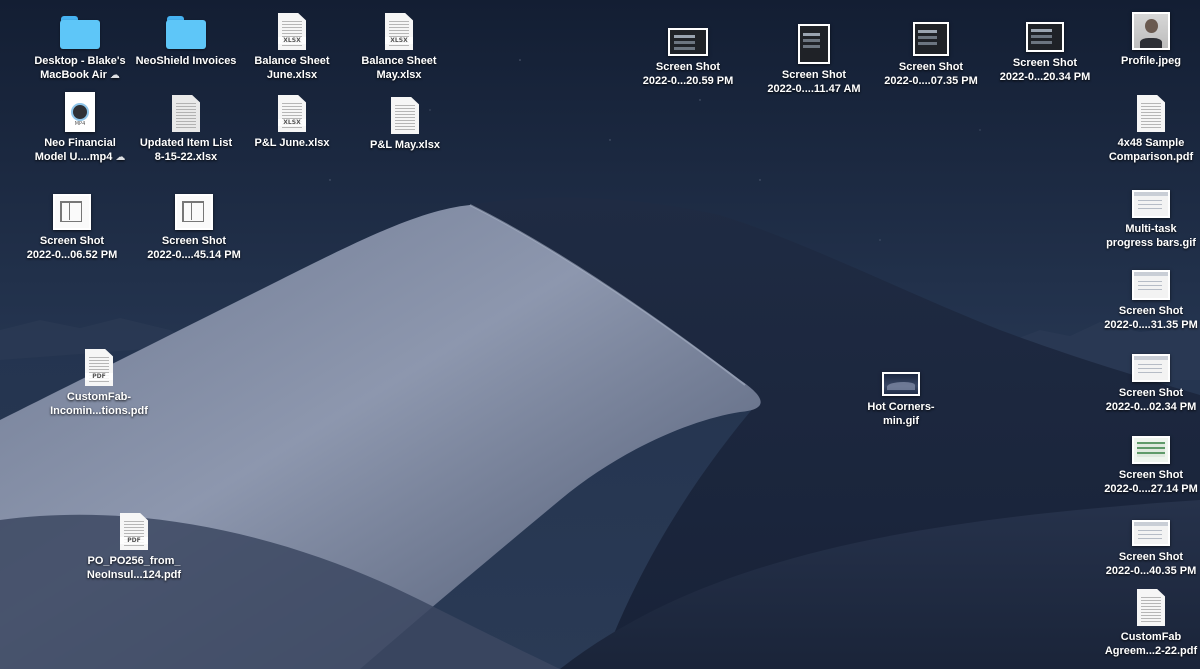  I want to click on balance-sheet-may-item: XLSX Balance Sheet May.xlsx, so click(399, 45).